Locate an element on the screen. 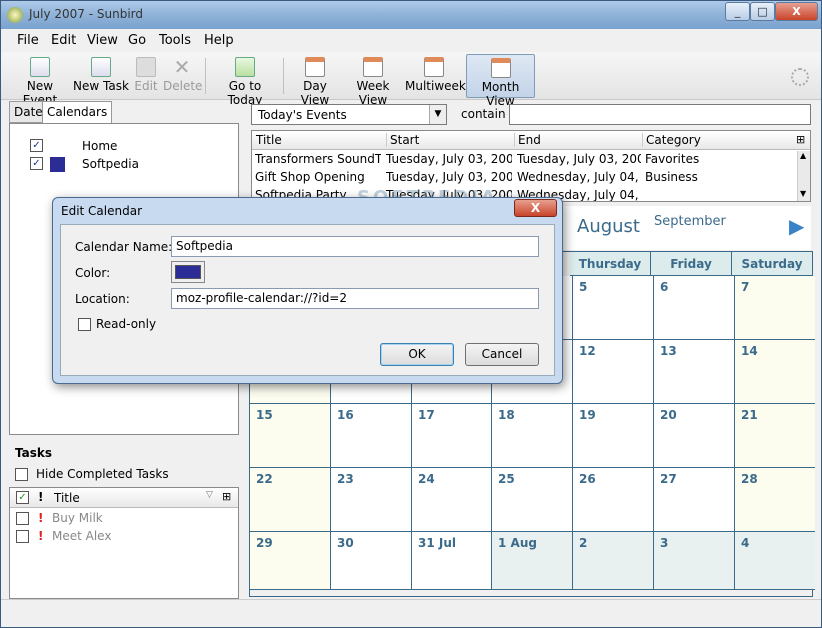  day-cell: 14 is located at coordinates (775, 372).